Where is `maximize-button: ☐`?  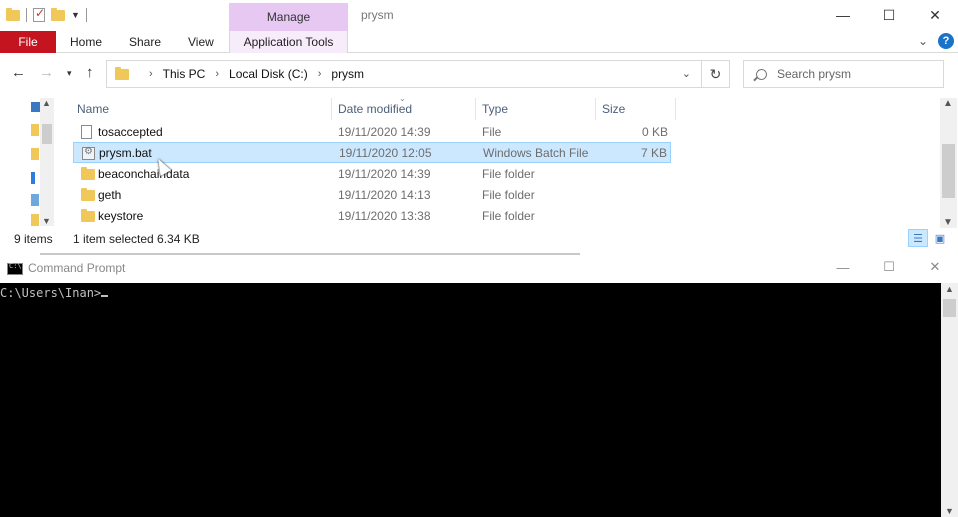
maximize-button: ☐ is located at coordinates (889, 15).